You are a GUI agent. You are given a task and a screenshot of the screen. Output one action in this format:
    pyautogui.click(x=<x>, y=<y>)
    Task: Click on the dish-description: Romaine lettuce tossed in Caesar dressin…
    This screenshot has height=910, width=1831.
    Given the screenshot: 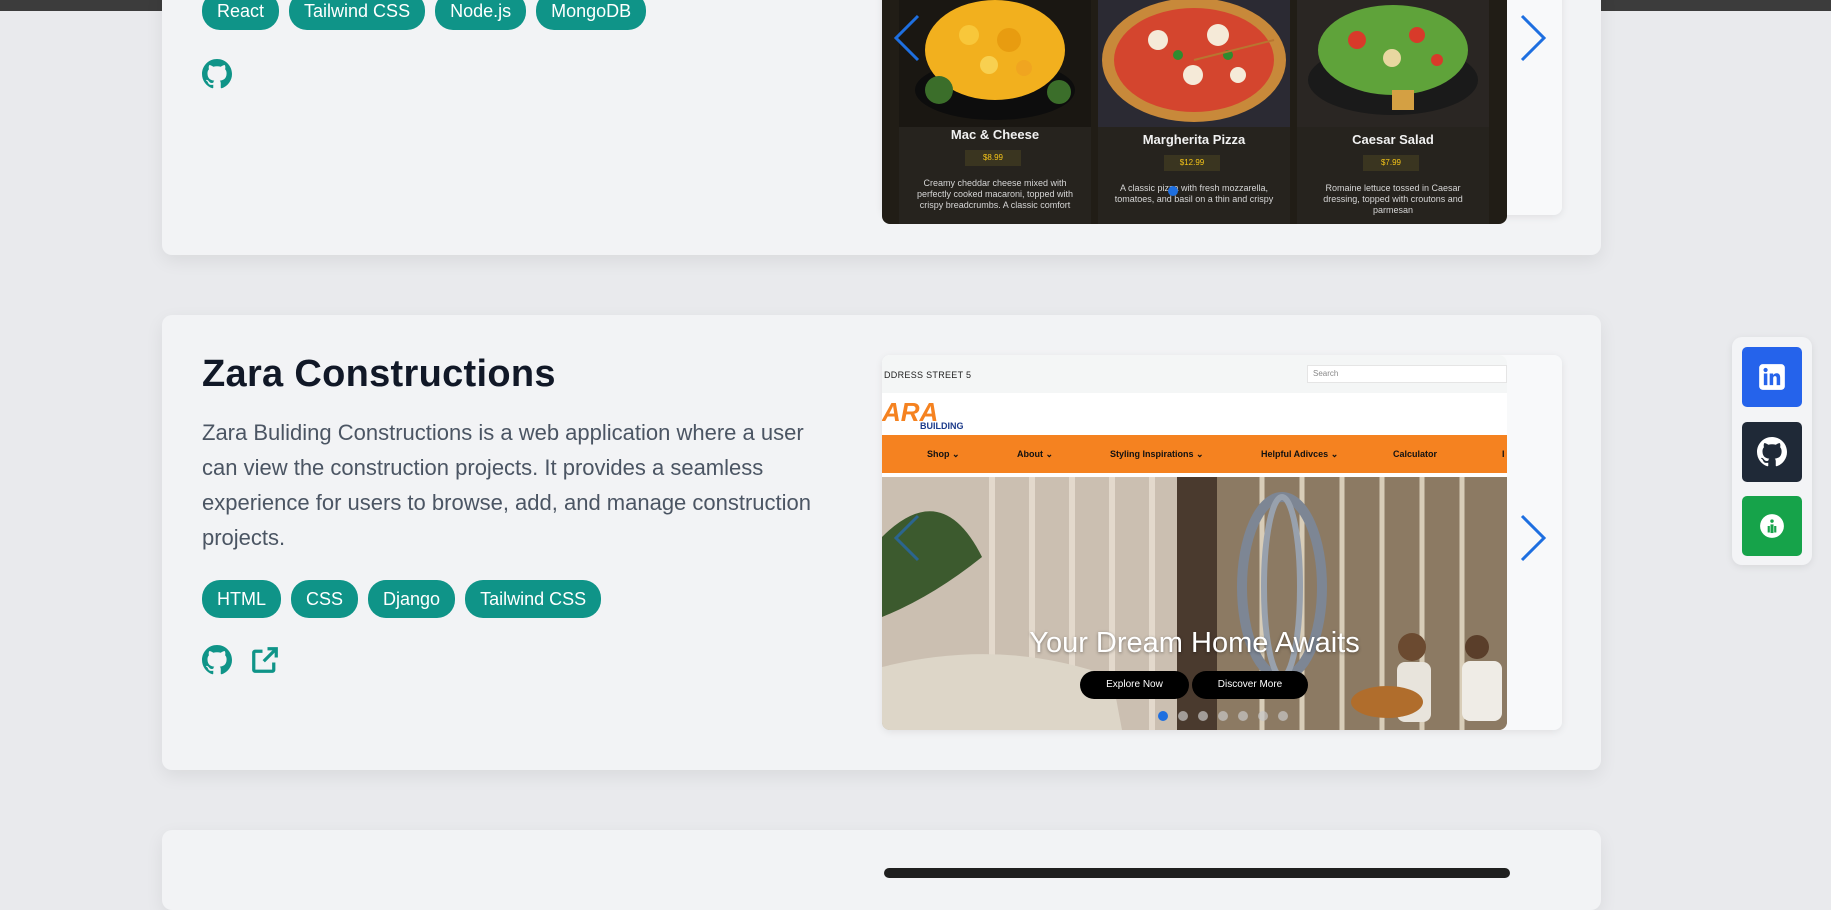 What is the action you would take?
    pyautogui.click(x=1393, y=199)
    